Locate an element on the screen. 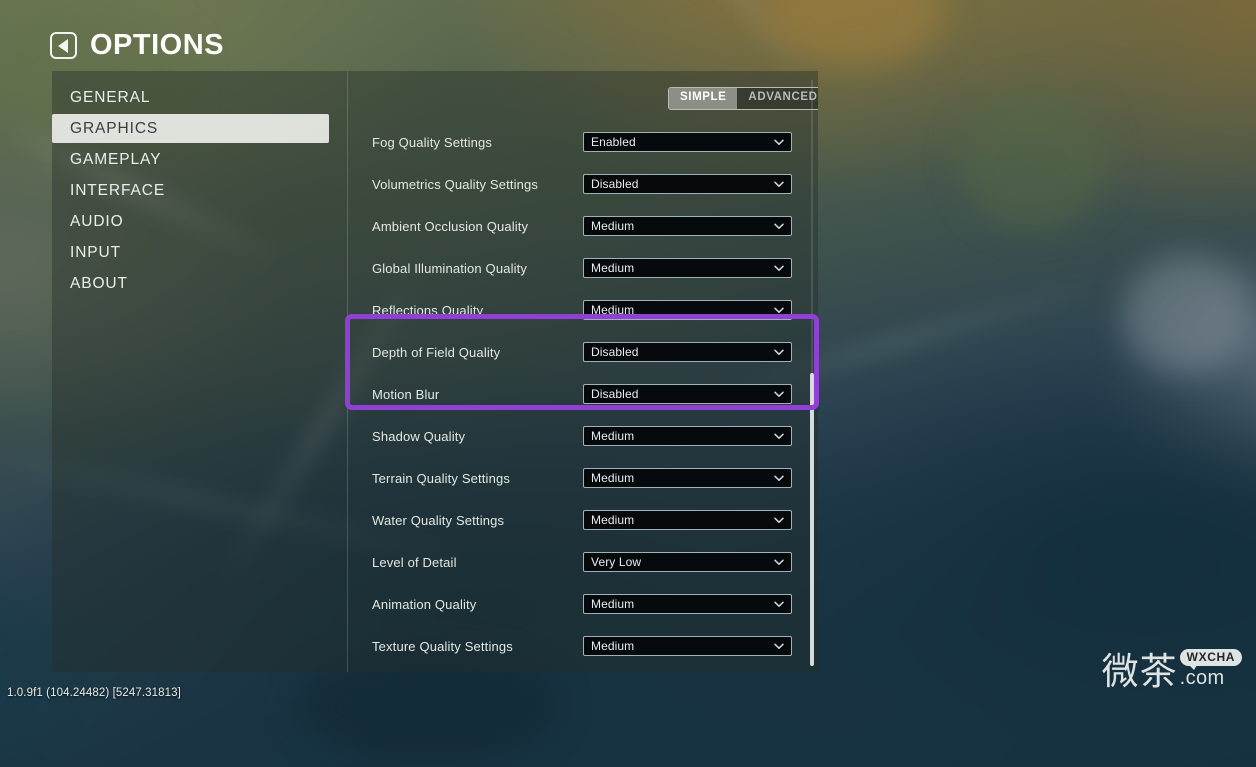 Image resolution: width=1256 pixels, height=767 pixels. background-foliage is located at coordinates (1033, 158).